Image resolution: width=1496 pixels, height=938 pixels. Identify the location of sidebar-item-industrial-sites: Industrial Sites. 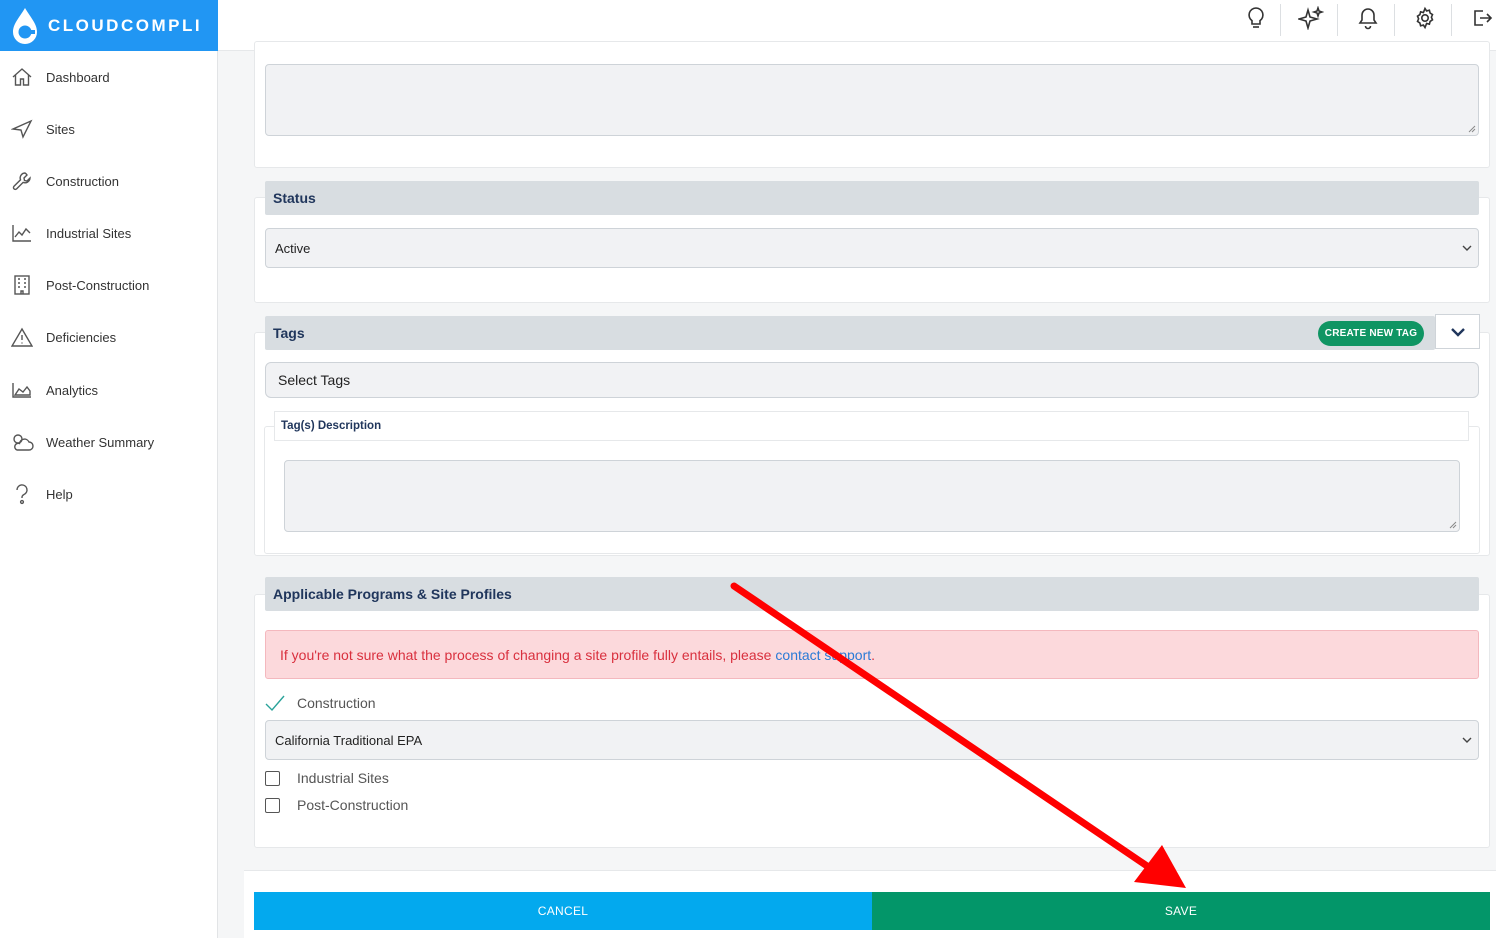
(109, 233).